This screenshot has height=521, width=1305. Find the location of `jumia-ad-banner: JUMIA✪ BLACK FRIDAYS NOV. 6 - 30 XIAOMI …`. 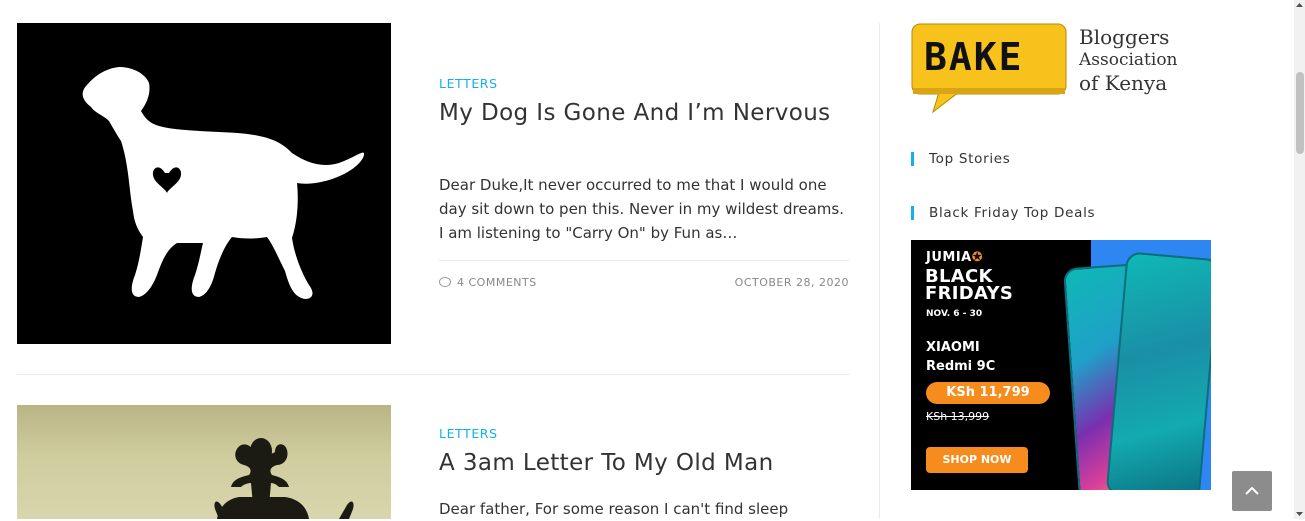

jumia-ad-banner: JUMIA✪ BLACK FRIDAYS NOV. 6 - 30 XIAOMI … is located at coordinates (1061, 365).